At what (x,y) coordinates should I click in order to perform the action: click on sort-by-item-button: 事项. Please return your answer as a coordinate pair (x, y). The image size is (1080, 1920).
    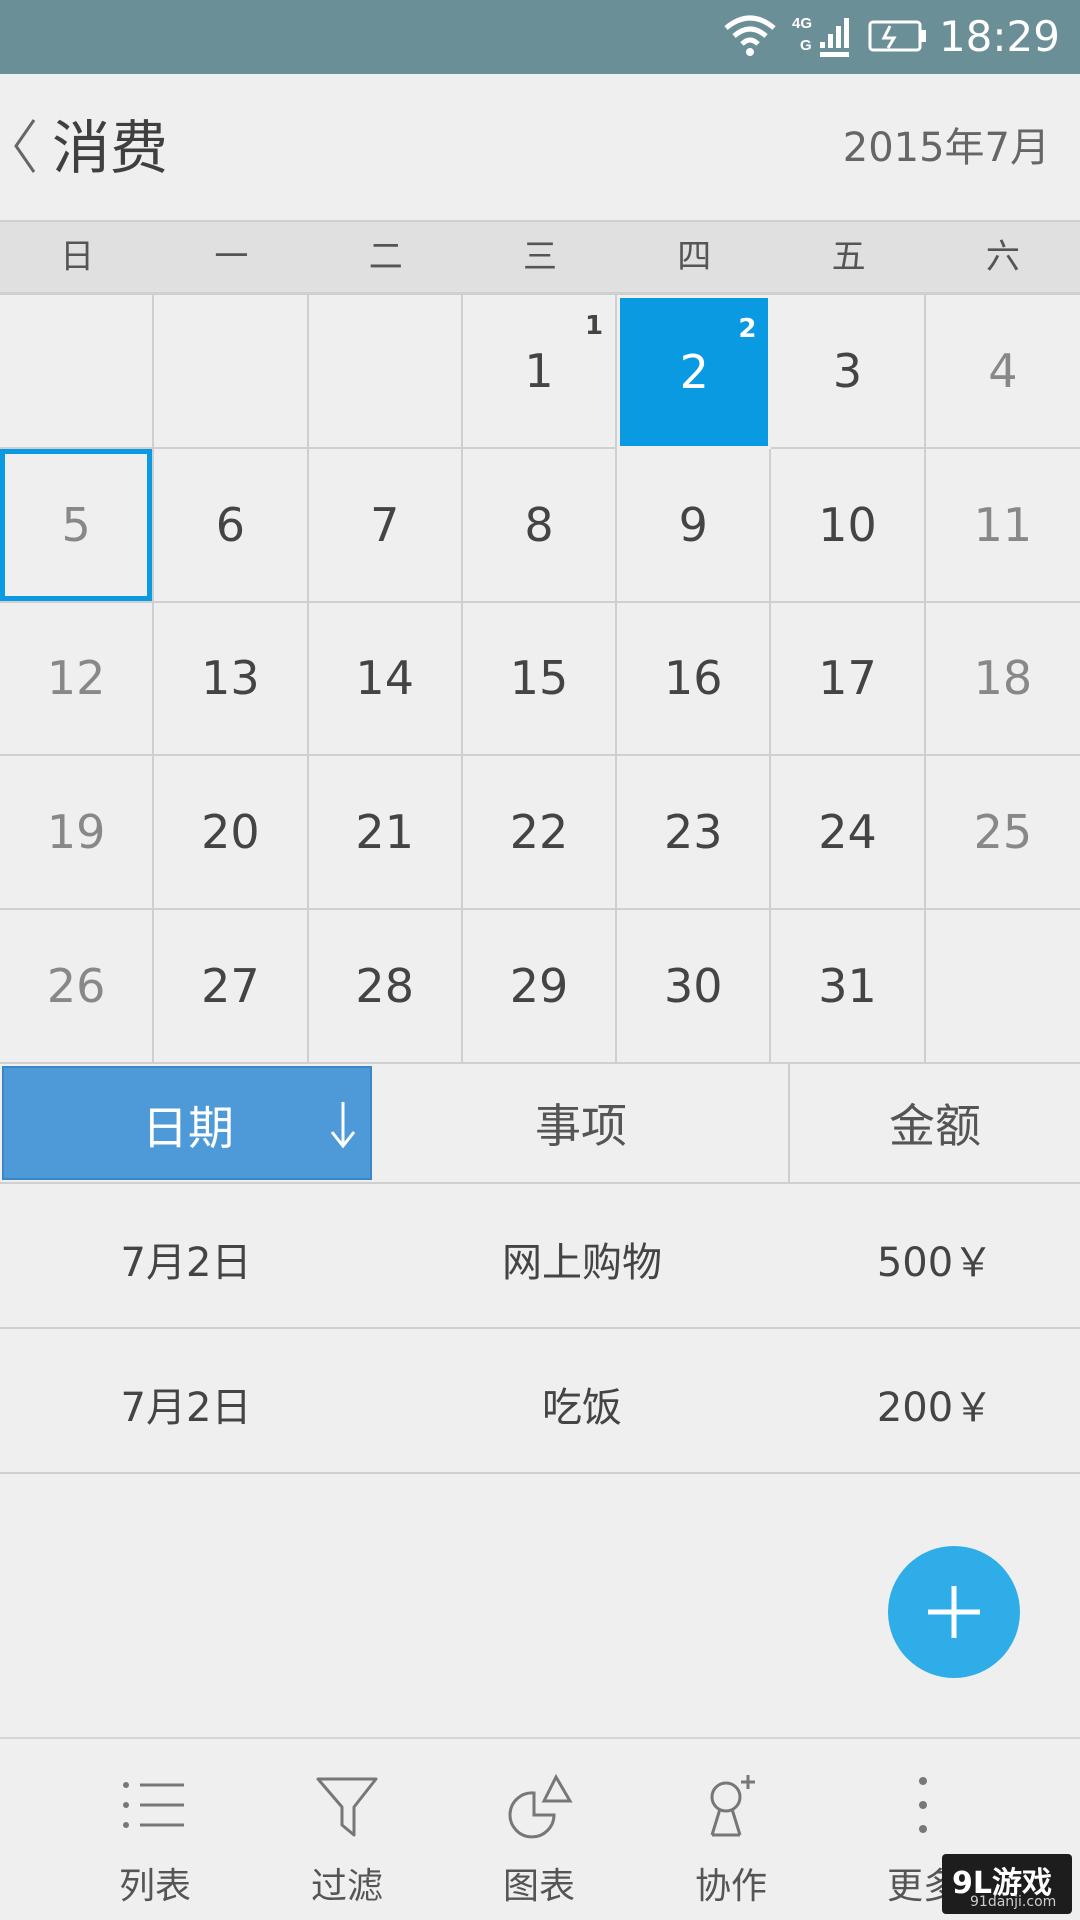
    Looking at the image, I should click on (582, 1123).